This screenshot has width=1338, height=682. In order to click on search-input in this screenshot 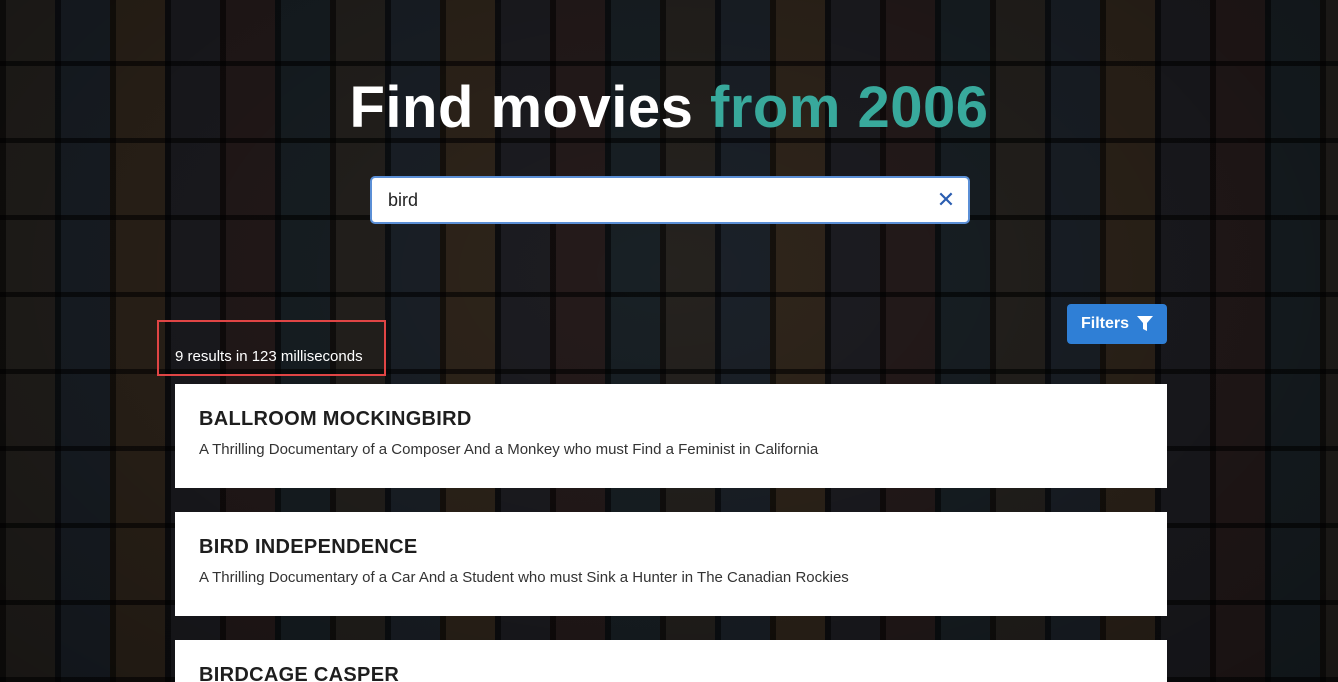, I will do `click(648, 200)`.